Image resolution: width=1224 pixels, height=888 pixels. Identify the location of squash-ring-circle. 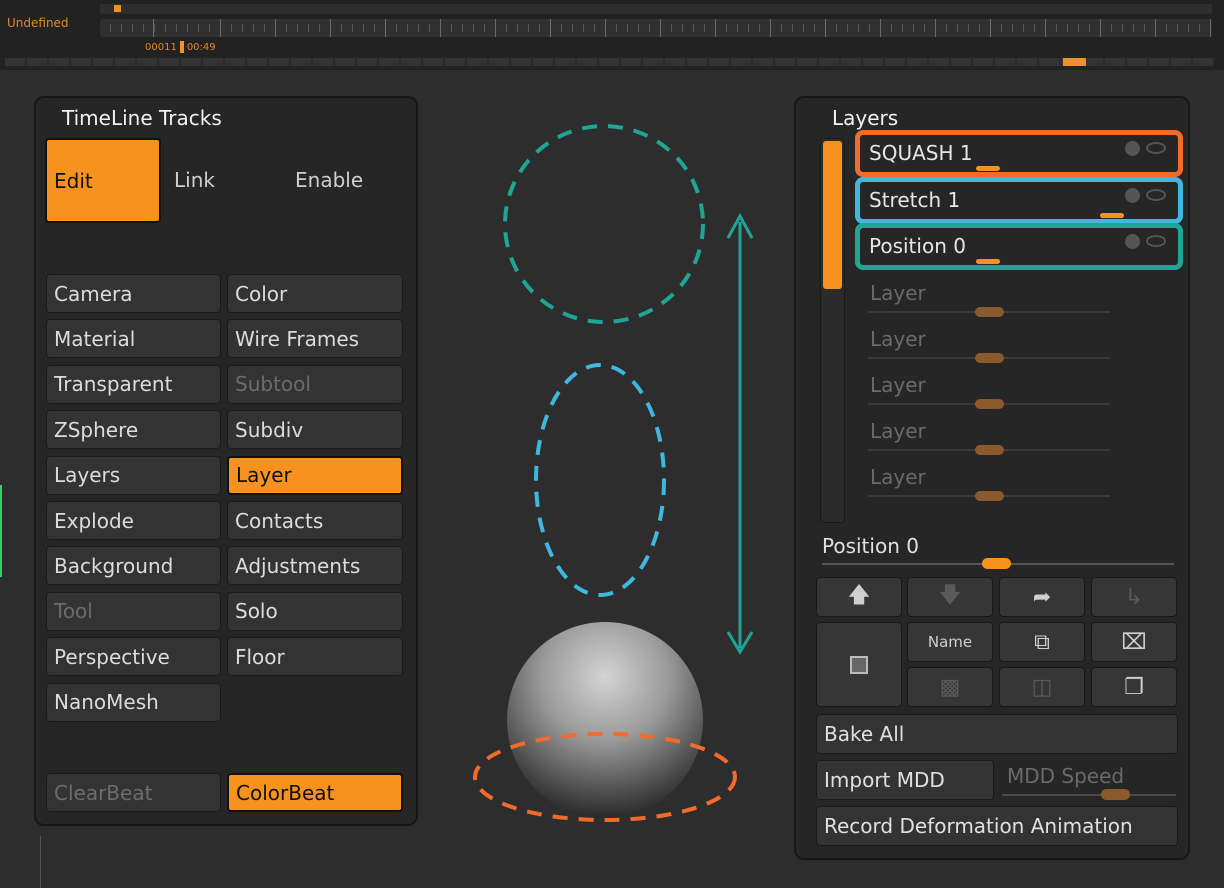
(604, 224).